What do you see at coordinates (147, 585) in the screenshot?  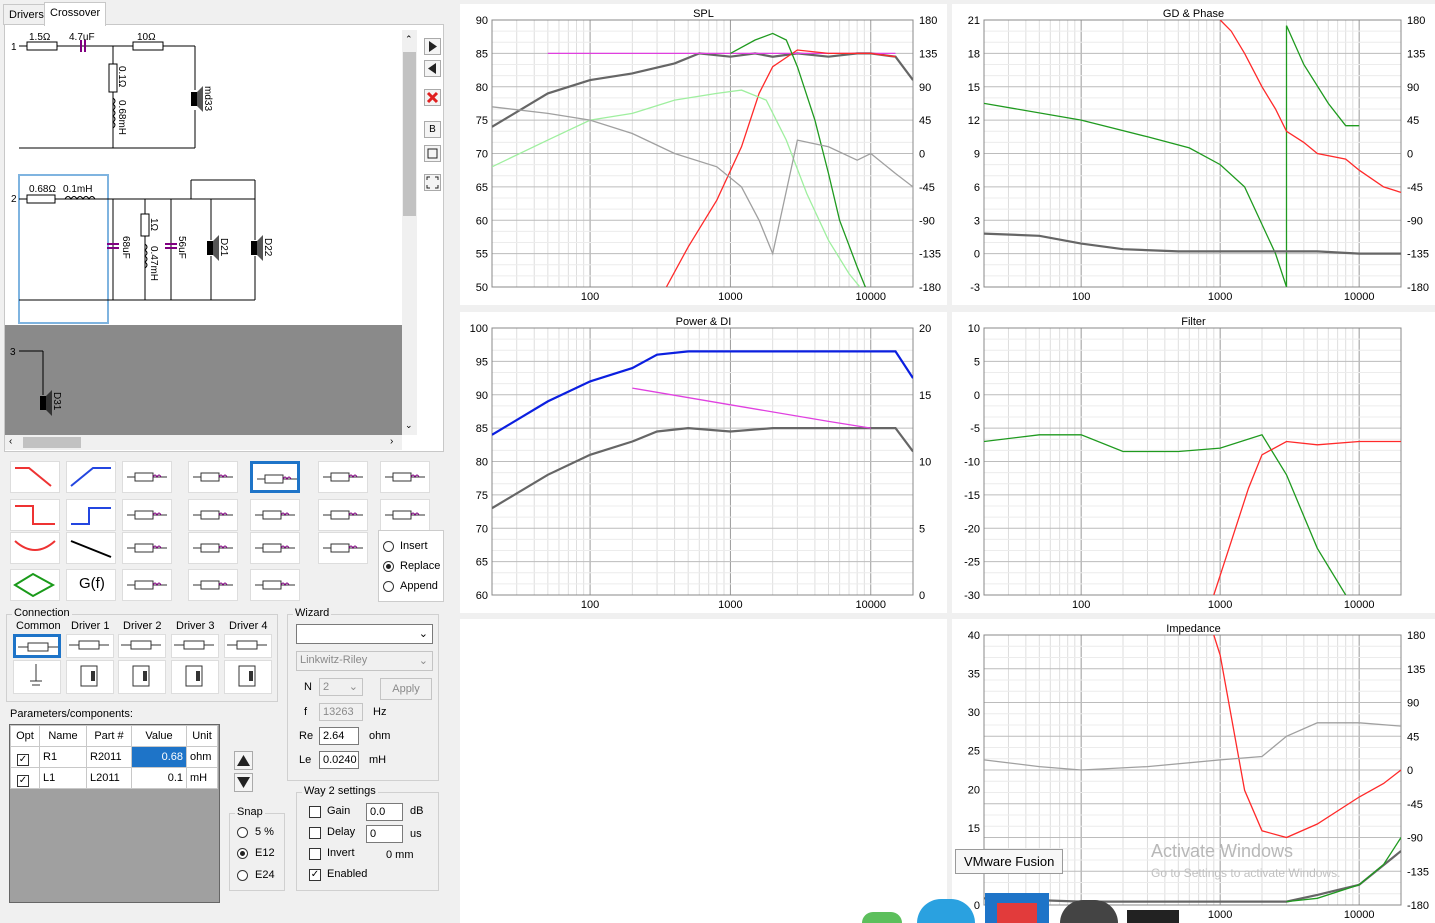 I see `component-button-r4-c3` at bounding box center [147, 585].